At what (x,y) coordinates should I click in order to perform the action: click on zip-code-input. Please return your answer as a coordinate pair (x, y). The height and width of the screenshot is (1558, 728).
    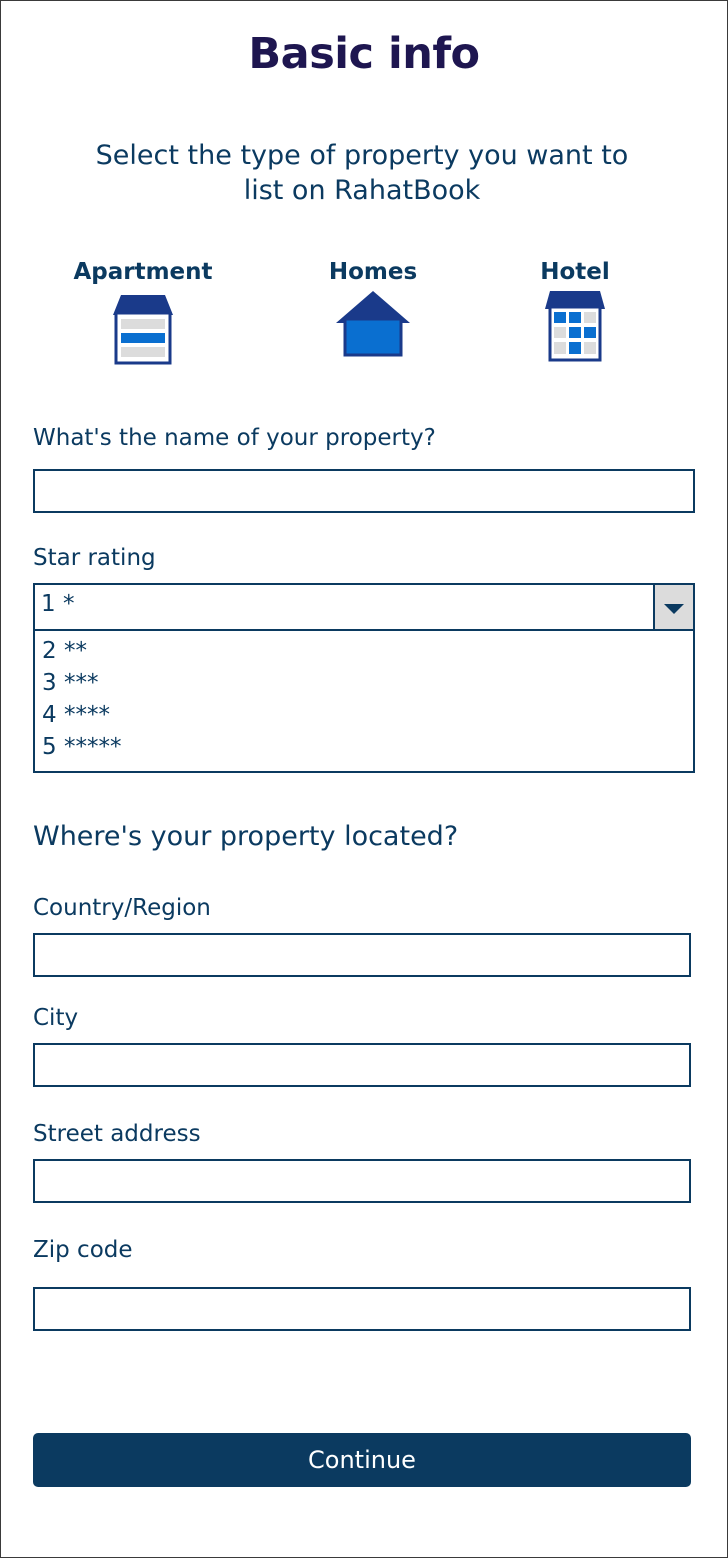
    Looking at the image, I should click on (362, 1309).